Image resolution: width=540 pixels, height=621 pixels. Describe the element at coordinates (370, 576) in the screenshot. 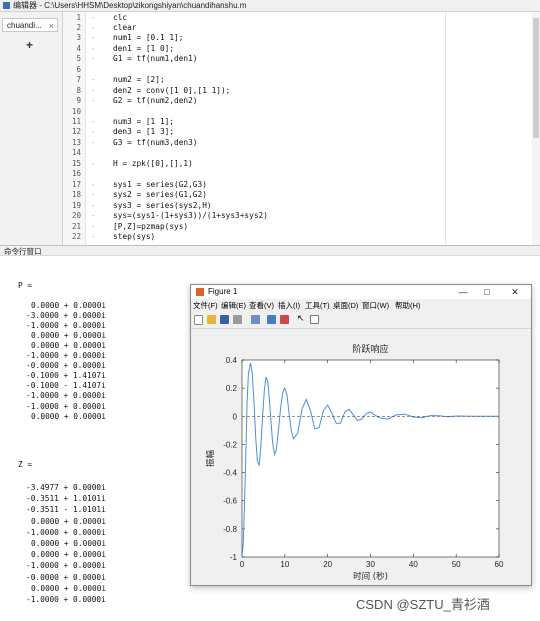

I see `x-axis-label: 时间 (秒)` at that location.